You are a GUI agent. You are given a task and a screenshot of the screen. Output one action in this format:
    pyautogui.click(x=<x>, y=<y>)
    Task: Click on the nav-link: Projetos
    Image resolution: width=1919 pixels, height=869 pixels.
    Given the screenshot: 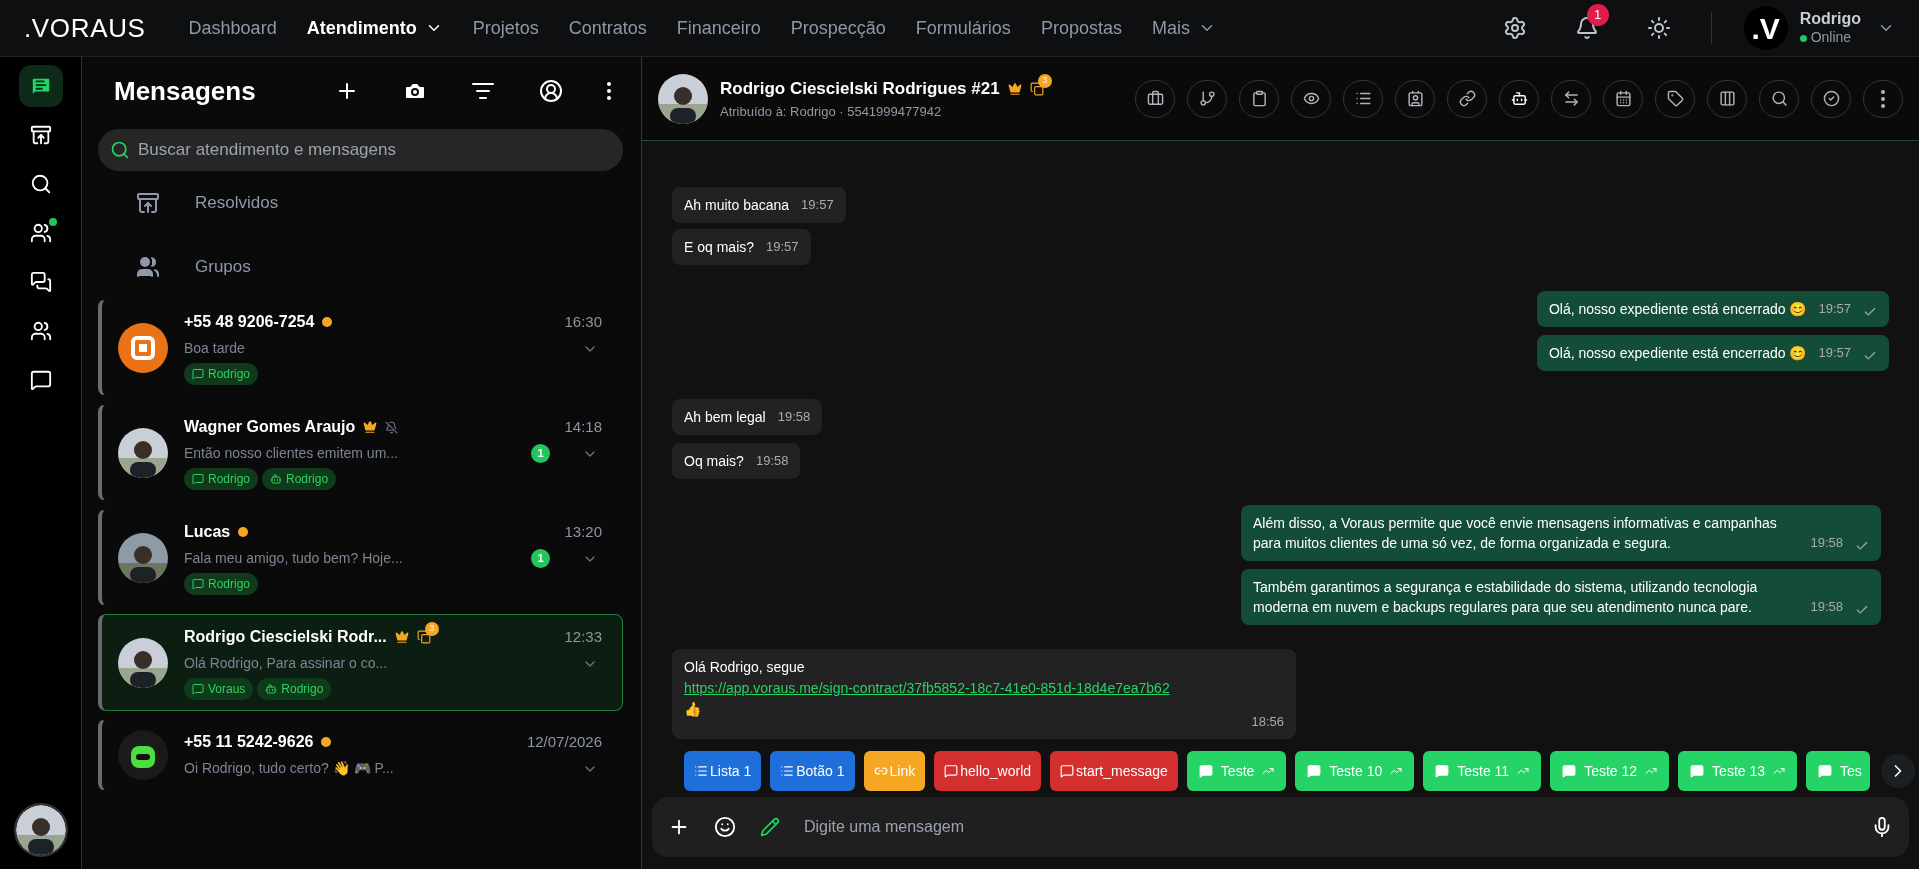 What is the action you would take?
    pyautogui.click(x=505, y=28)
    